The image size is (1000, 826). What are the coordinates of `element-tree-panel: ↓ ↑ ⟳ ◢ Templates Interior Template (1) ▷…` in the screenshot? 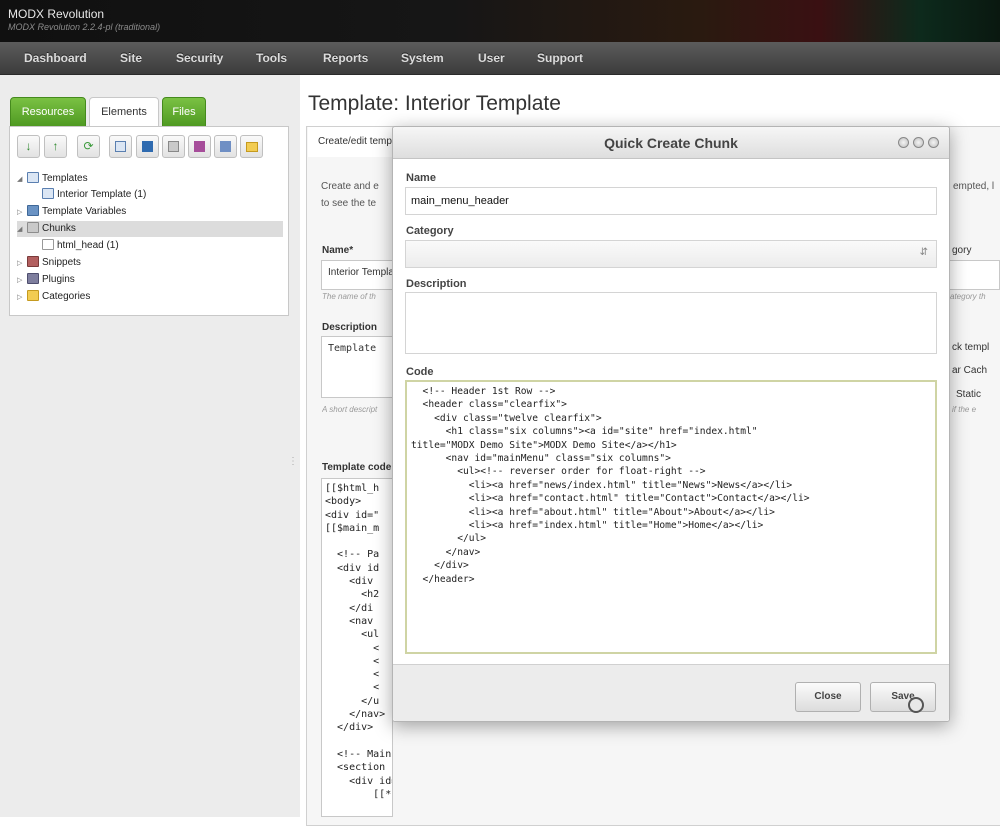 It's located at (149, 221).